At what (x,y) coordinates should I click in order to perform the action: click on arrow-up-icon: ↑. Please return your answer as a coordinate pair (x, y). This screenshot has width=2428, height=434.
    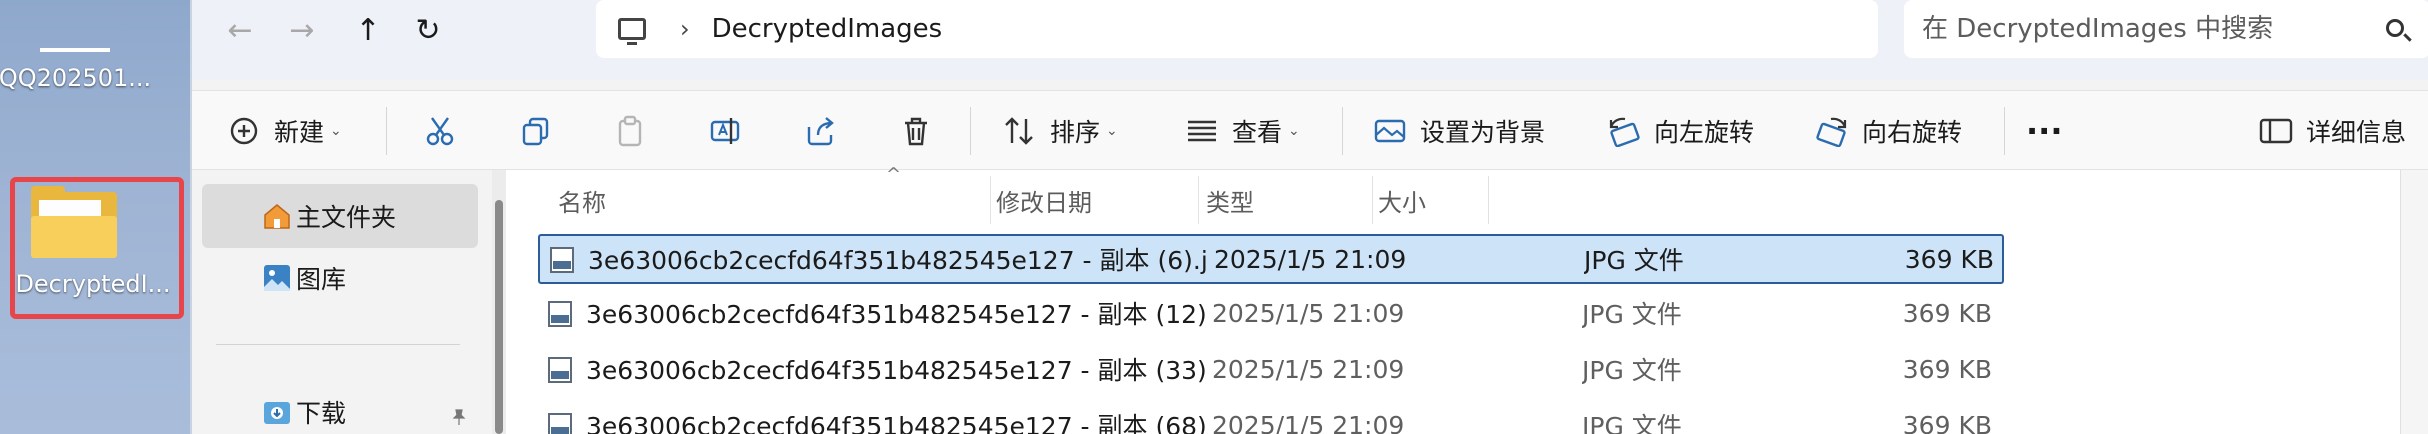
    Looking at the image, I should click on (368, 30).